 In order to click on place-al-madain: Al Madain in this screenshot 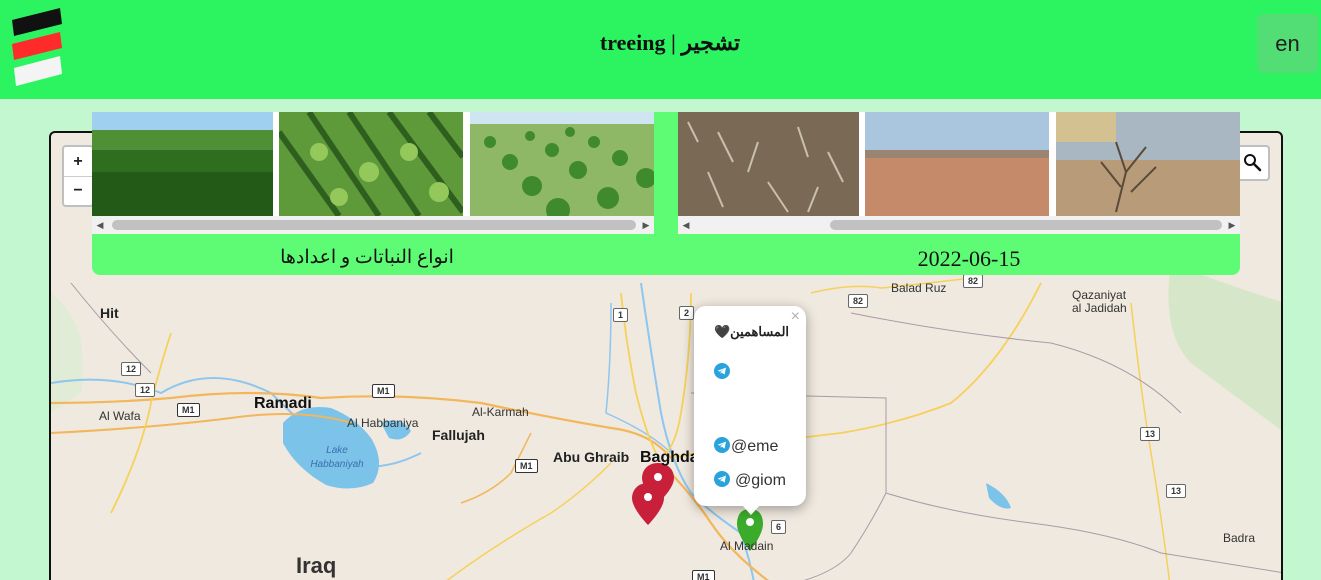, I will do `click(747, 546)`.